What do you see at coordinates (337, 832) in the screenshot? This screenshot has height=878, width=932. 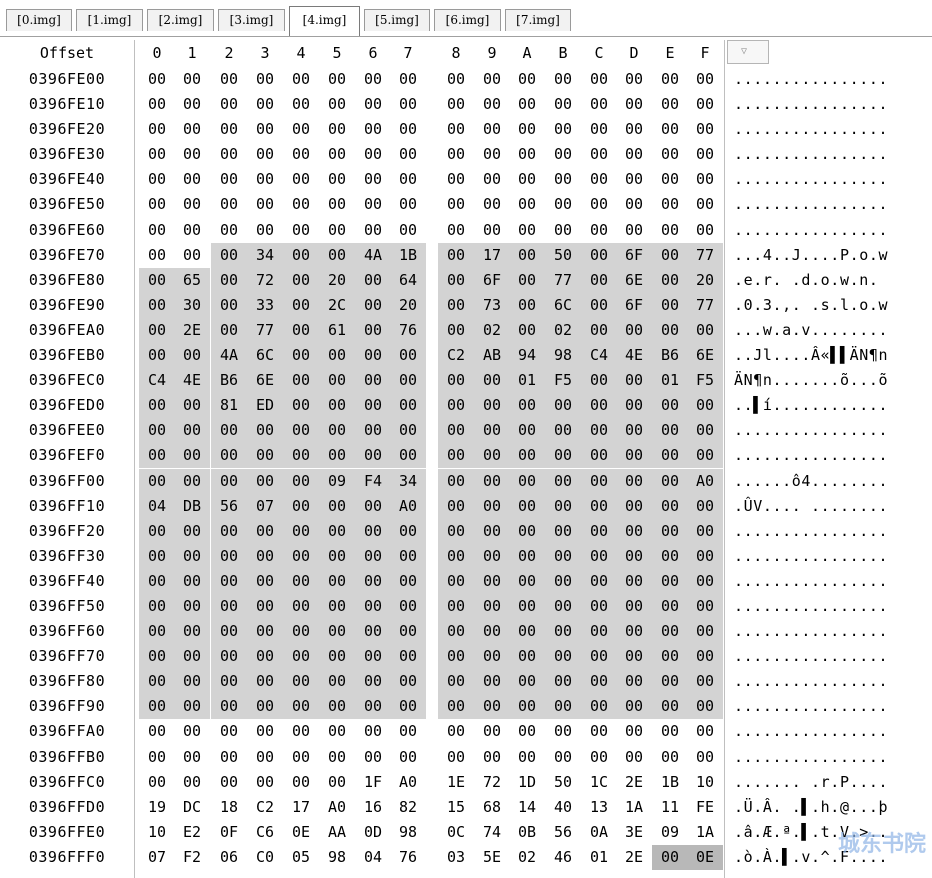 I see `hex-byte: AA` at bounding box center [337, 832].